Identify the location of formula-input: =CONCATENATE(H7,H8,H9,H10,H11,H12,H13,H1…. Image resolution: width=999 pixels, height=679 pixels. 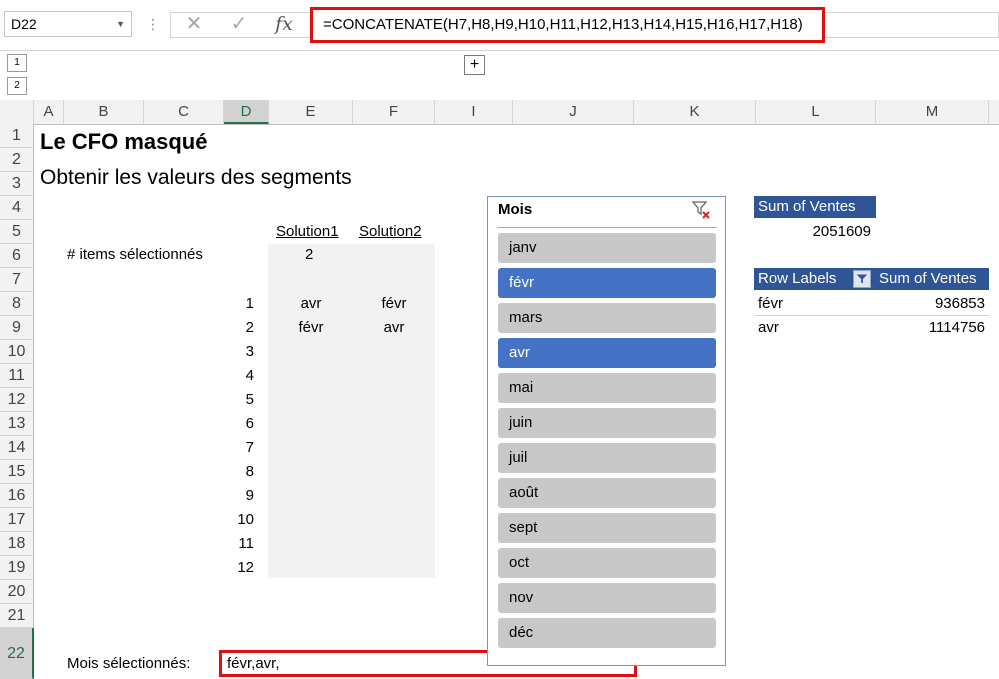
(567, 25).